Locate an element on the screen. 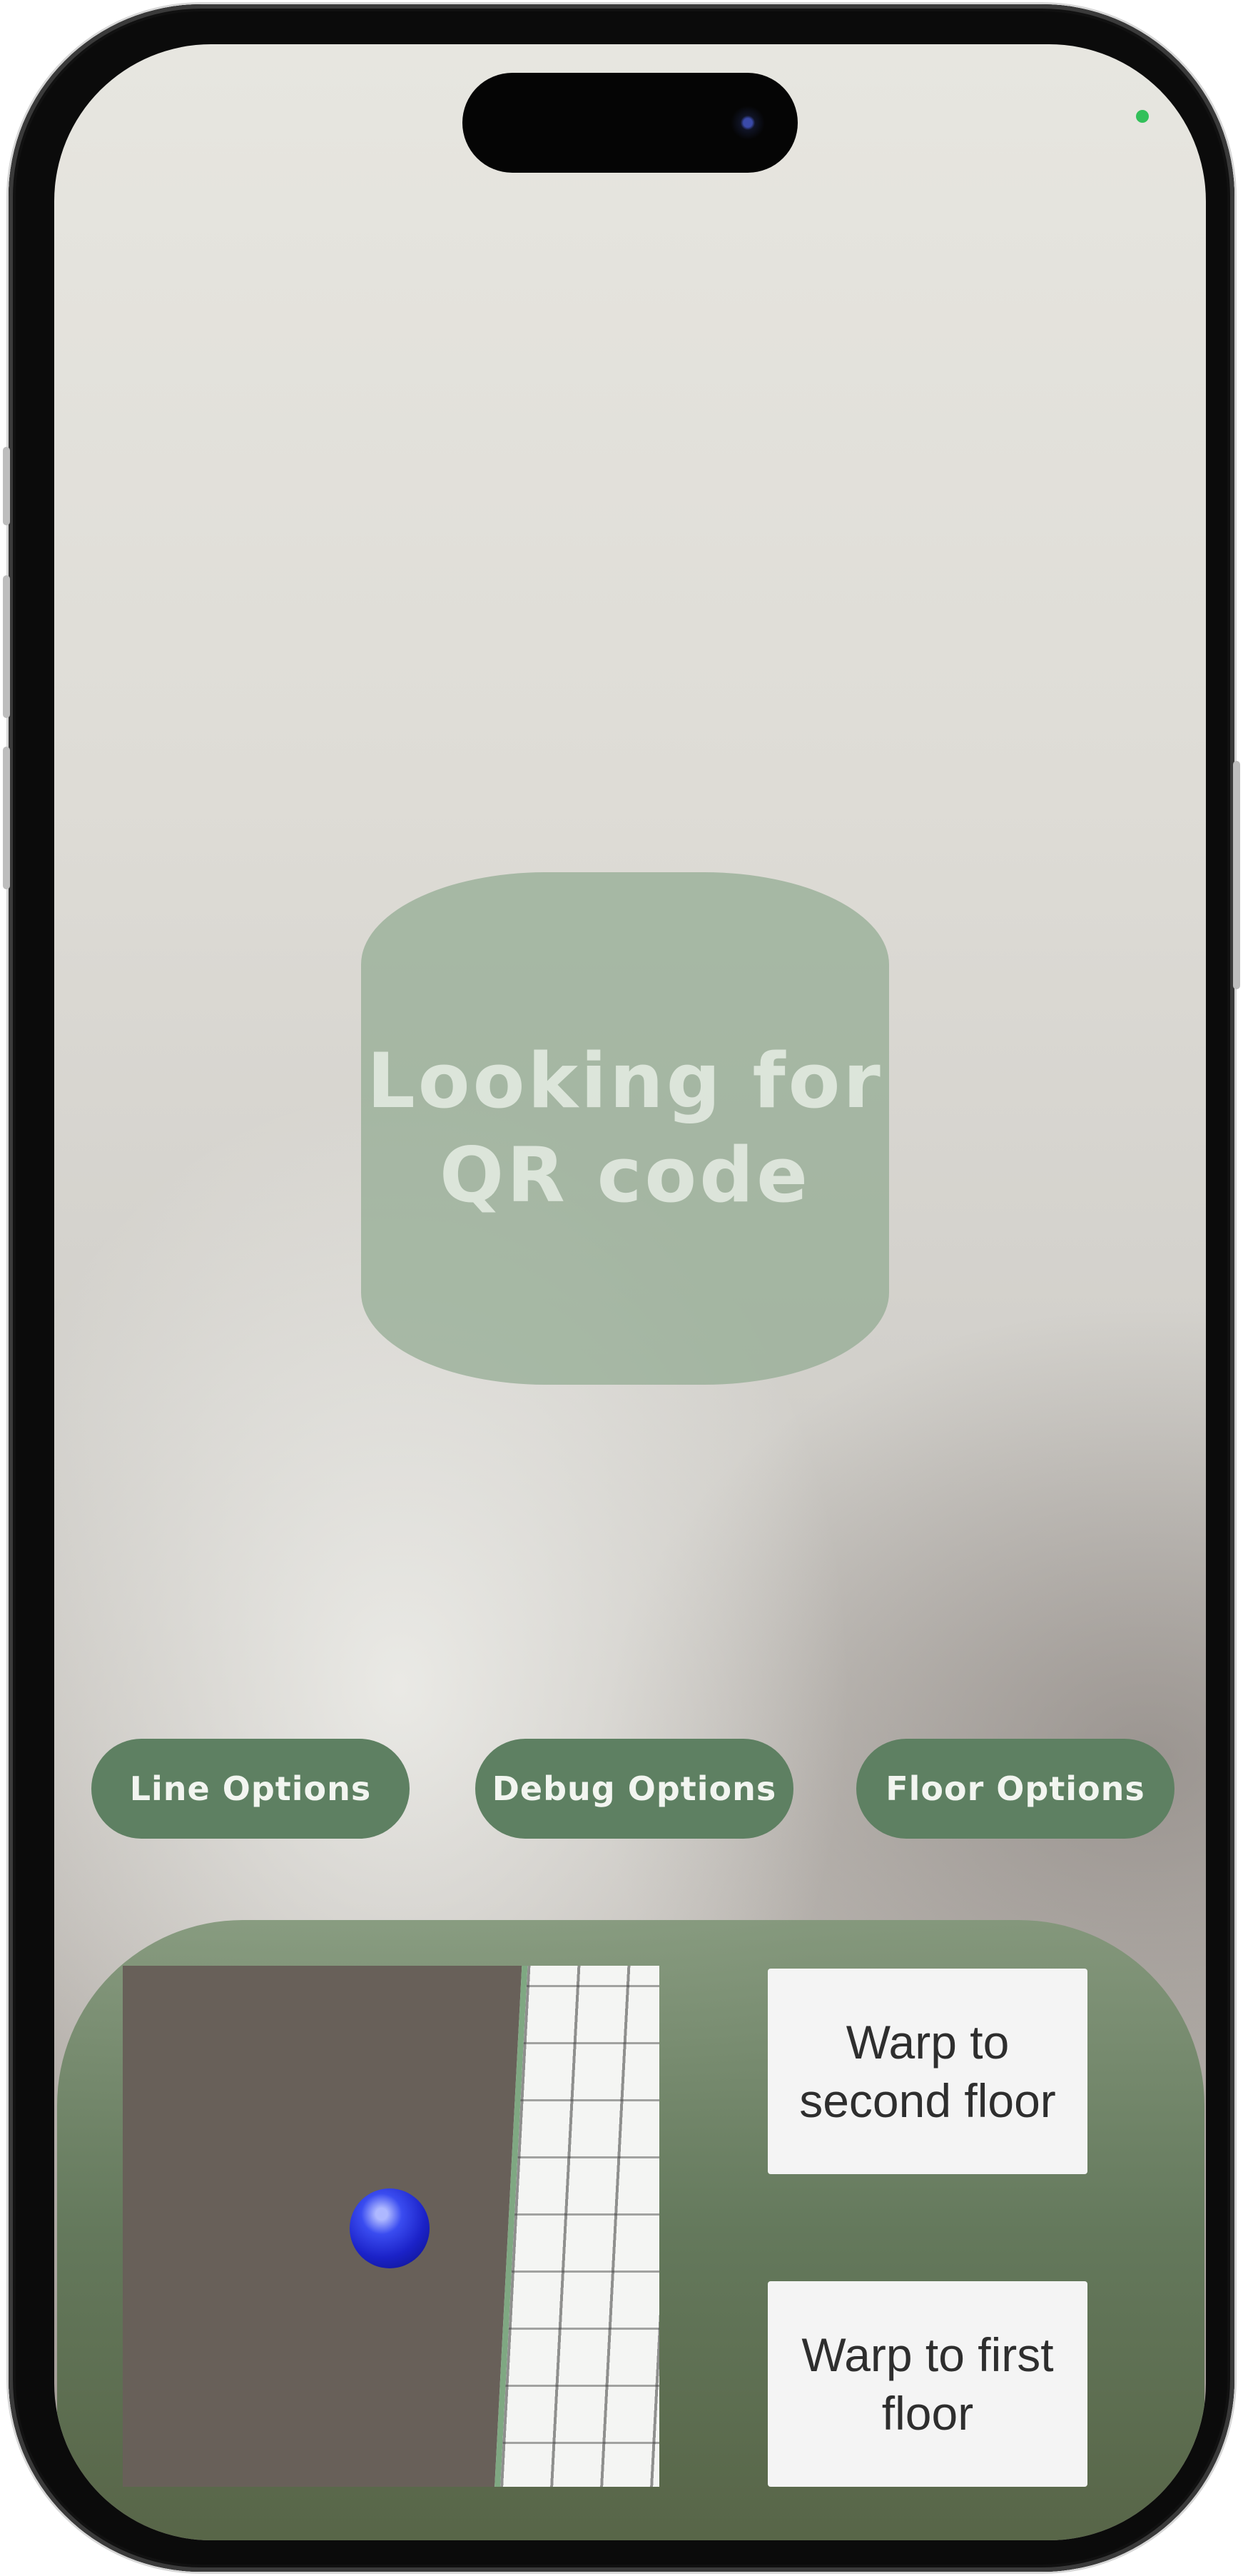 This screenshot has height=2576, width=1243. privacy-indicator-icon is located at coordinates (1142, 116).